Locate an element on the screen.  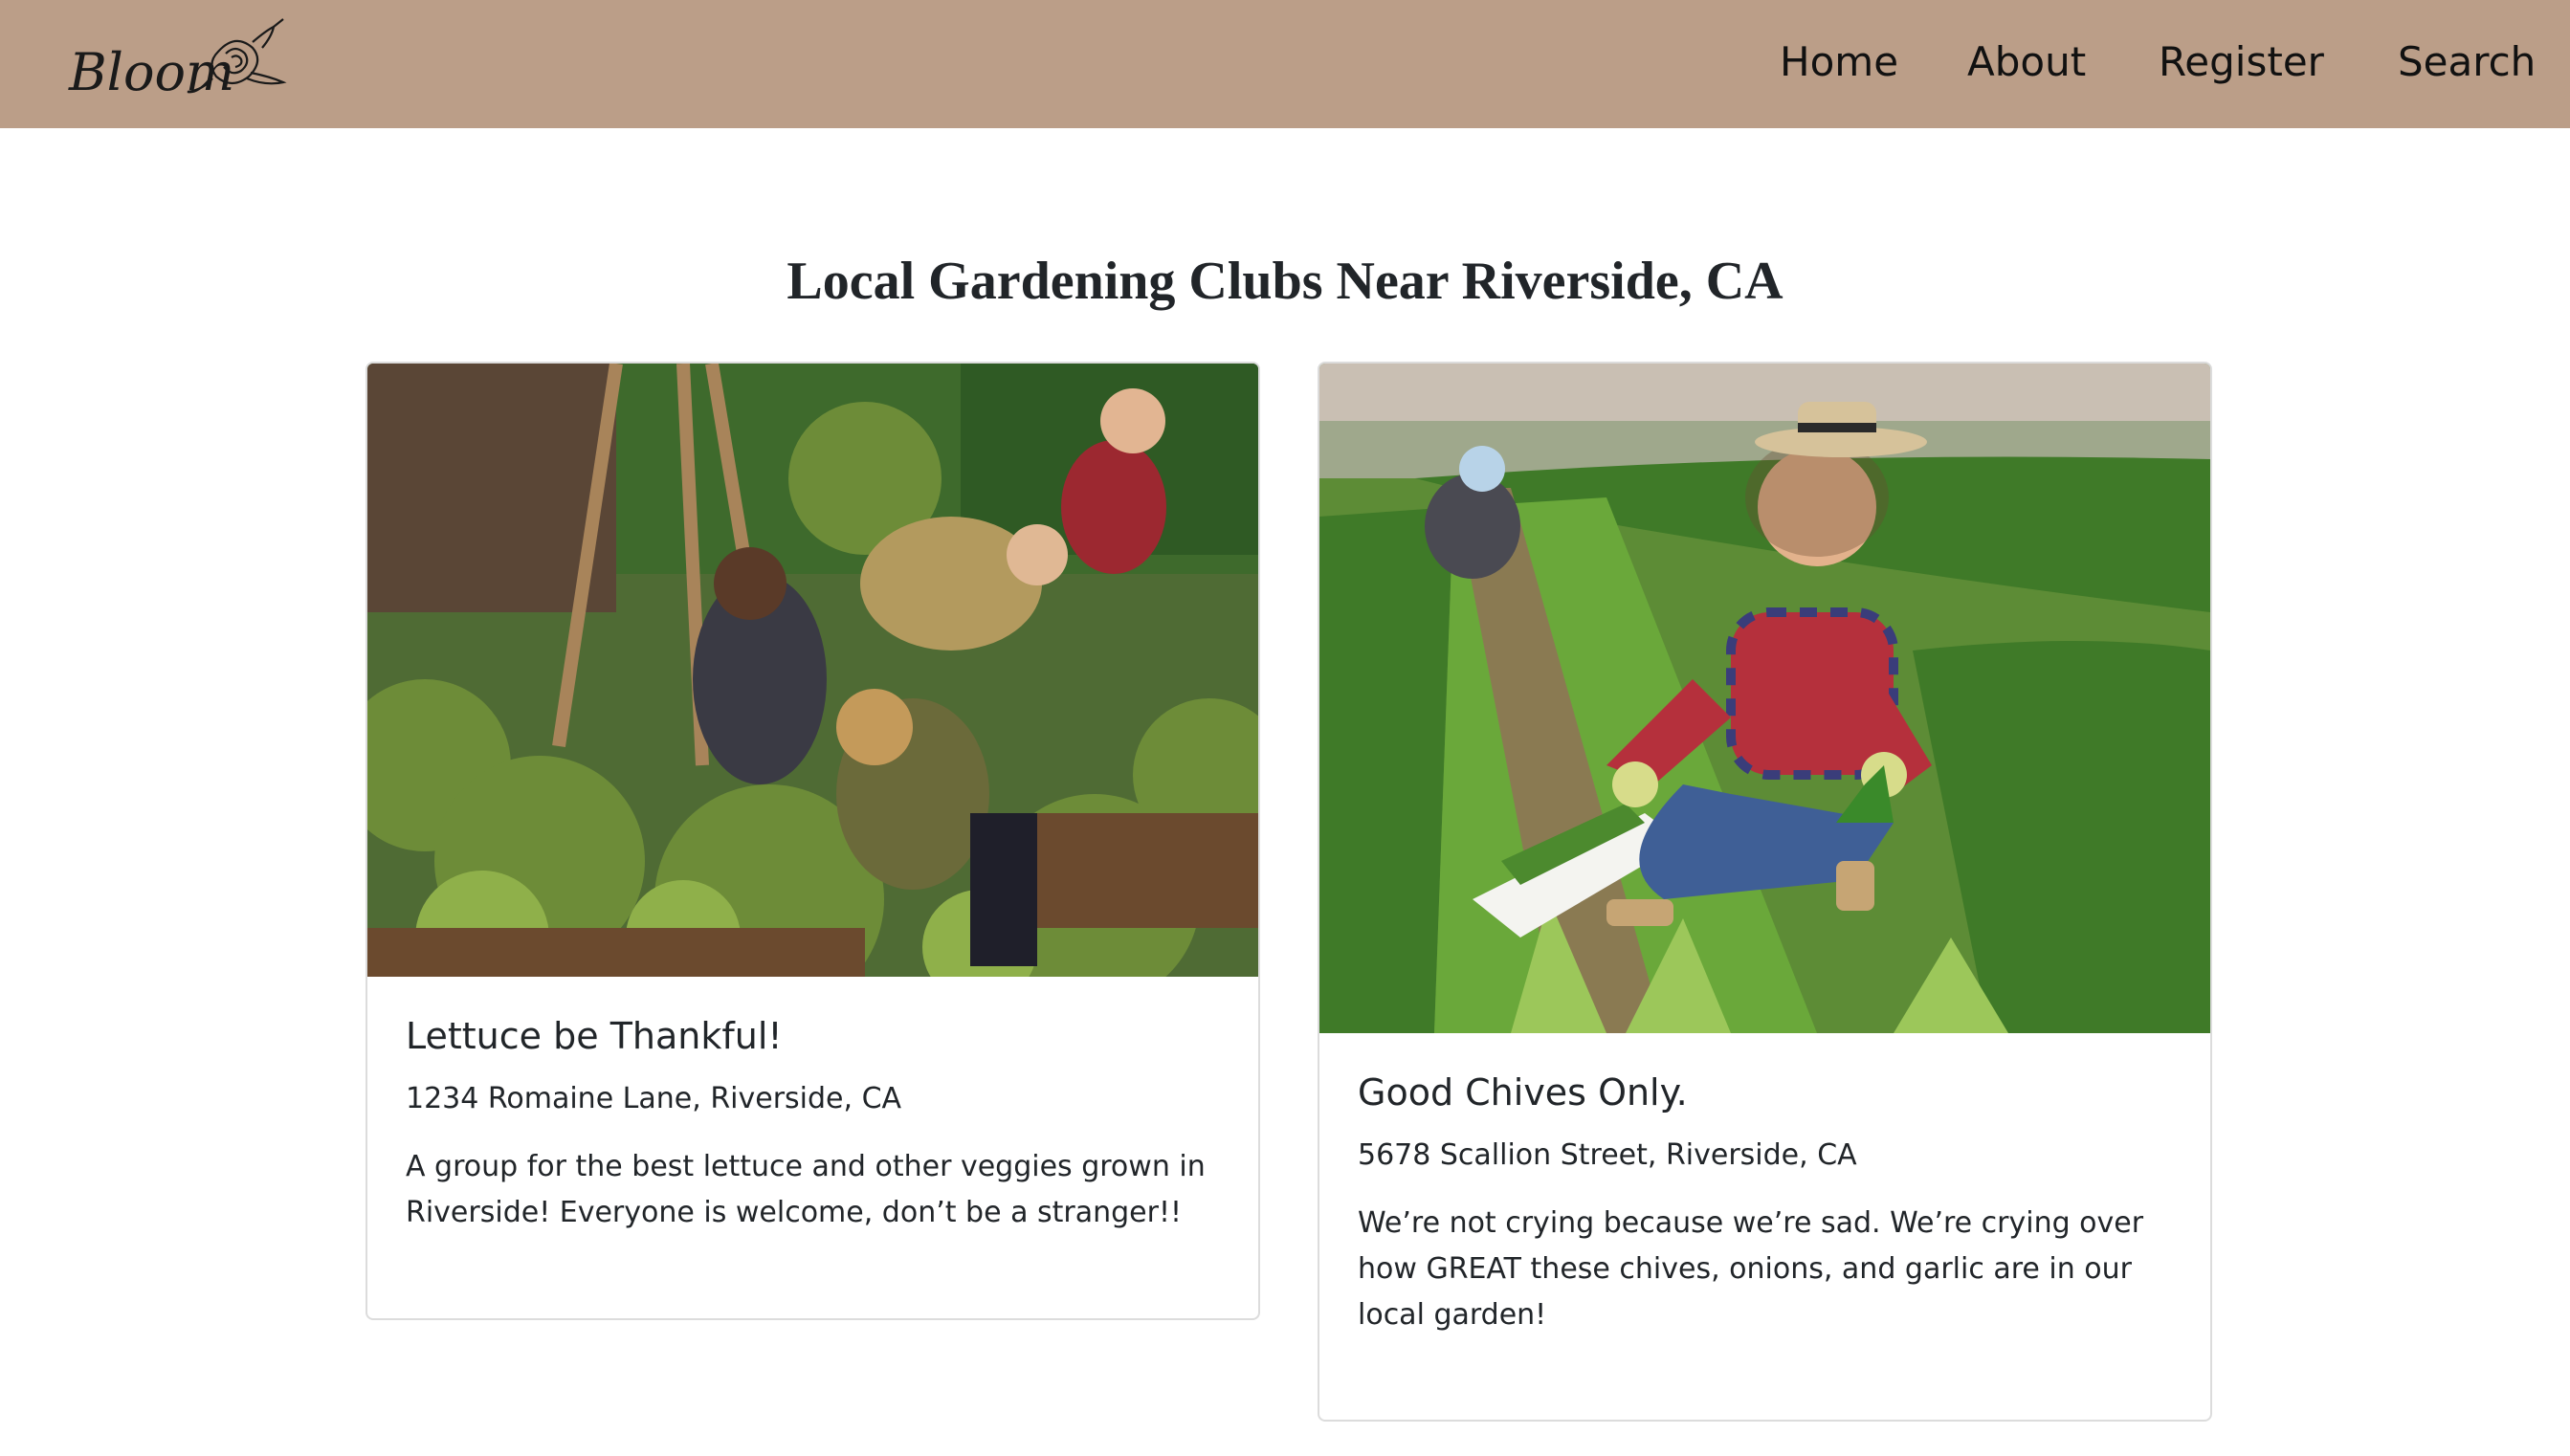
club-photo-community-garden is located at coordinates (812, 671).